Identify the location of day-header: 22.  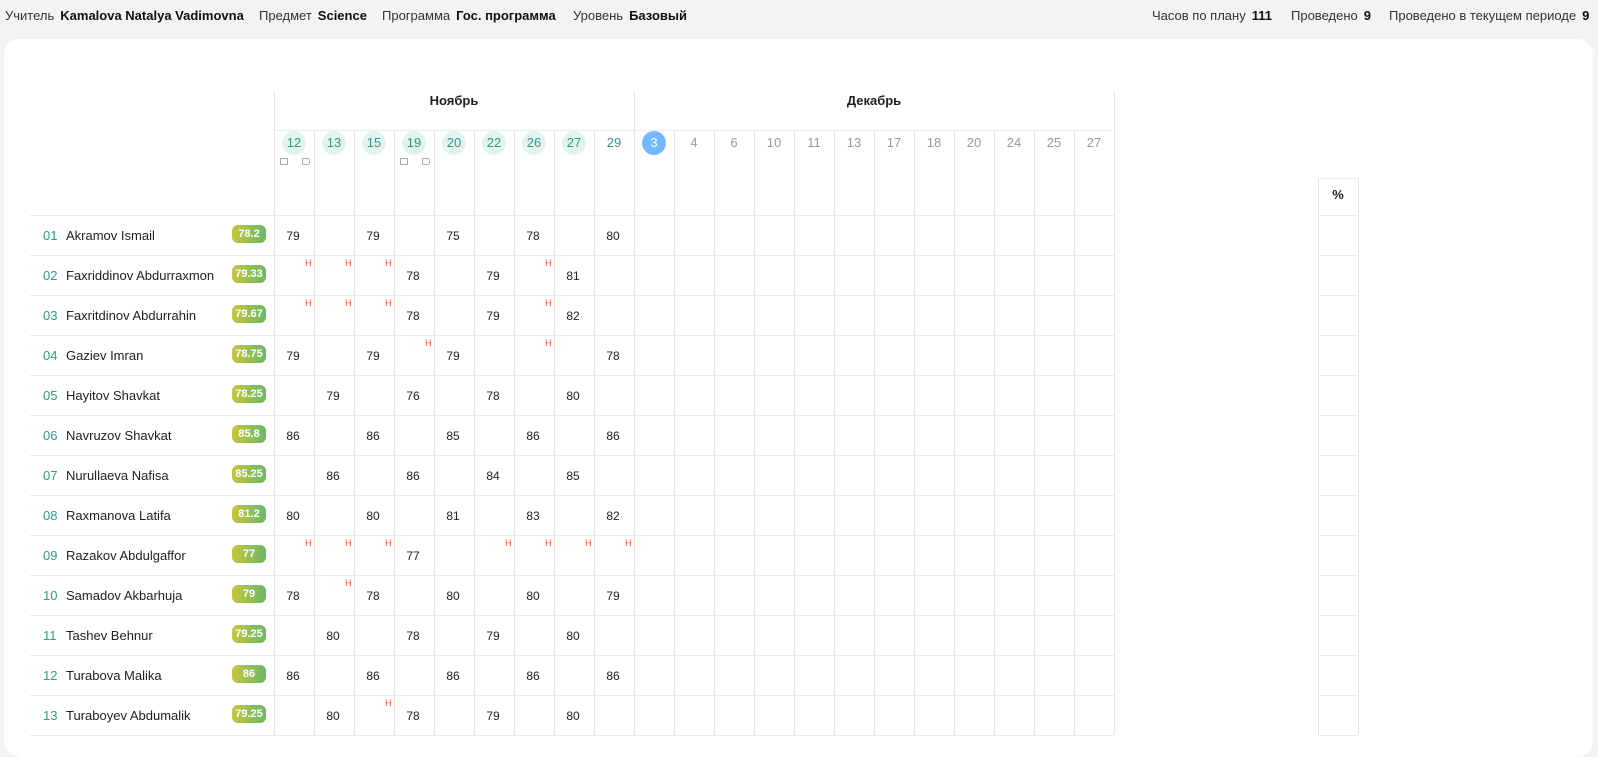
(494, 143).